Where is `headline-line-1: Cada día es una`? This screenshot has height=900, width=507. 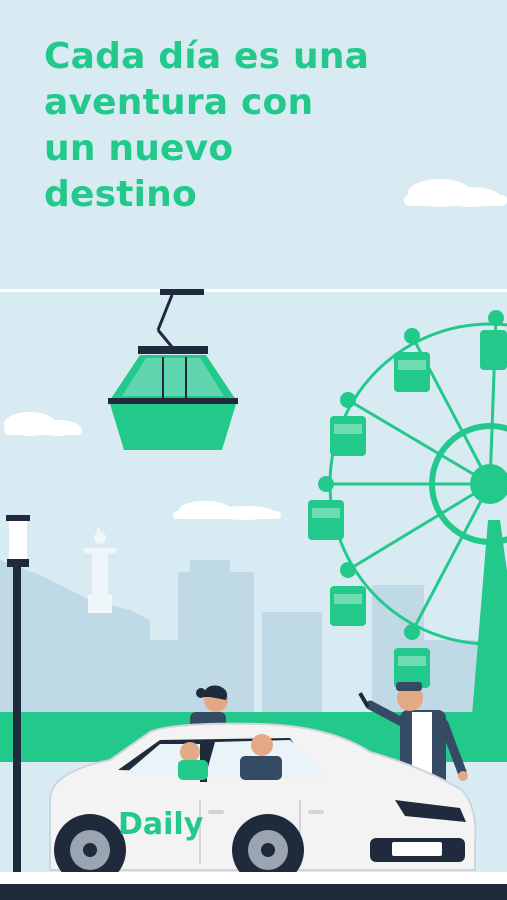
headline-line-1: Cada día es una is located at coordinates (207, 56).